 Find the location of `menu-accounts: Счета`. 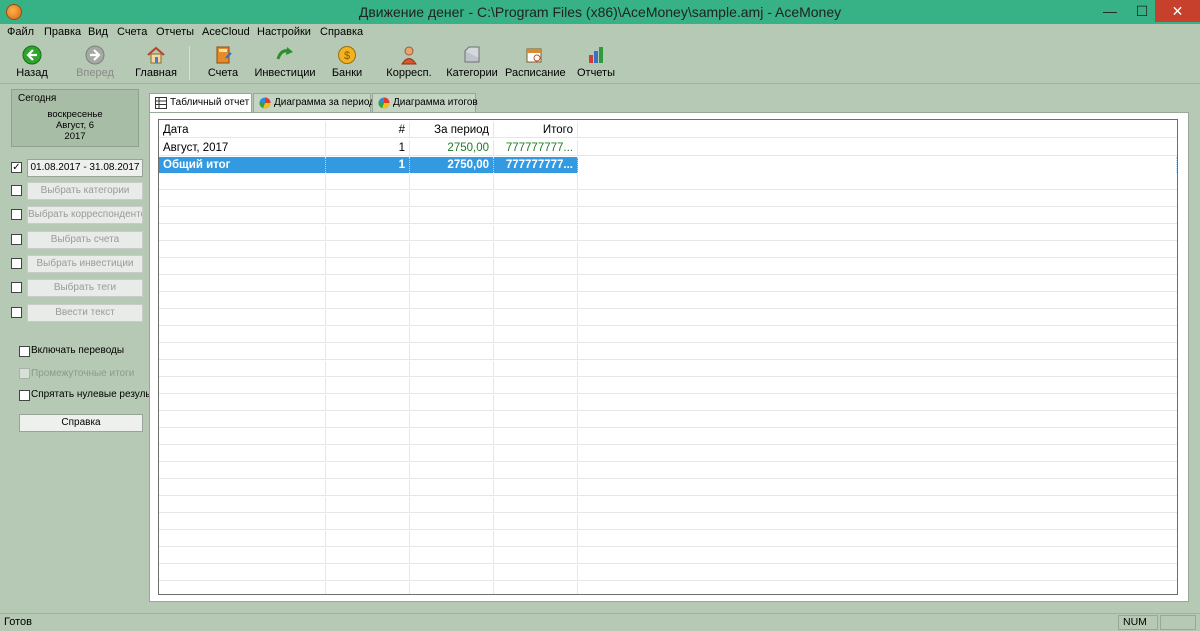

menu-accounts: Счета is located at coordinates (132, 32).